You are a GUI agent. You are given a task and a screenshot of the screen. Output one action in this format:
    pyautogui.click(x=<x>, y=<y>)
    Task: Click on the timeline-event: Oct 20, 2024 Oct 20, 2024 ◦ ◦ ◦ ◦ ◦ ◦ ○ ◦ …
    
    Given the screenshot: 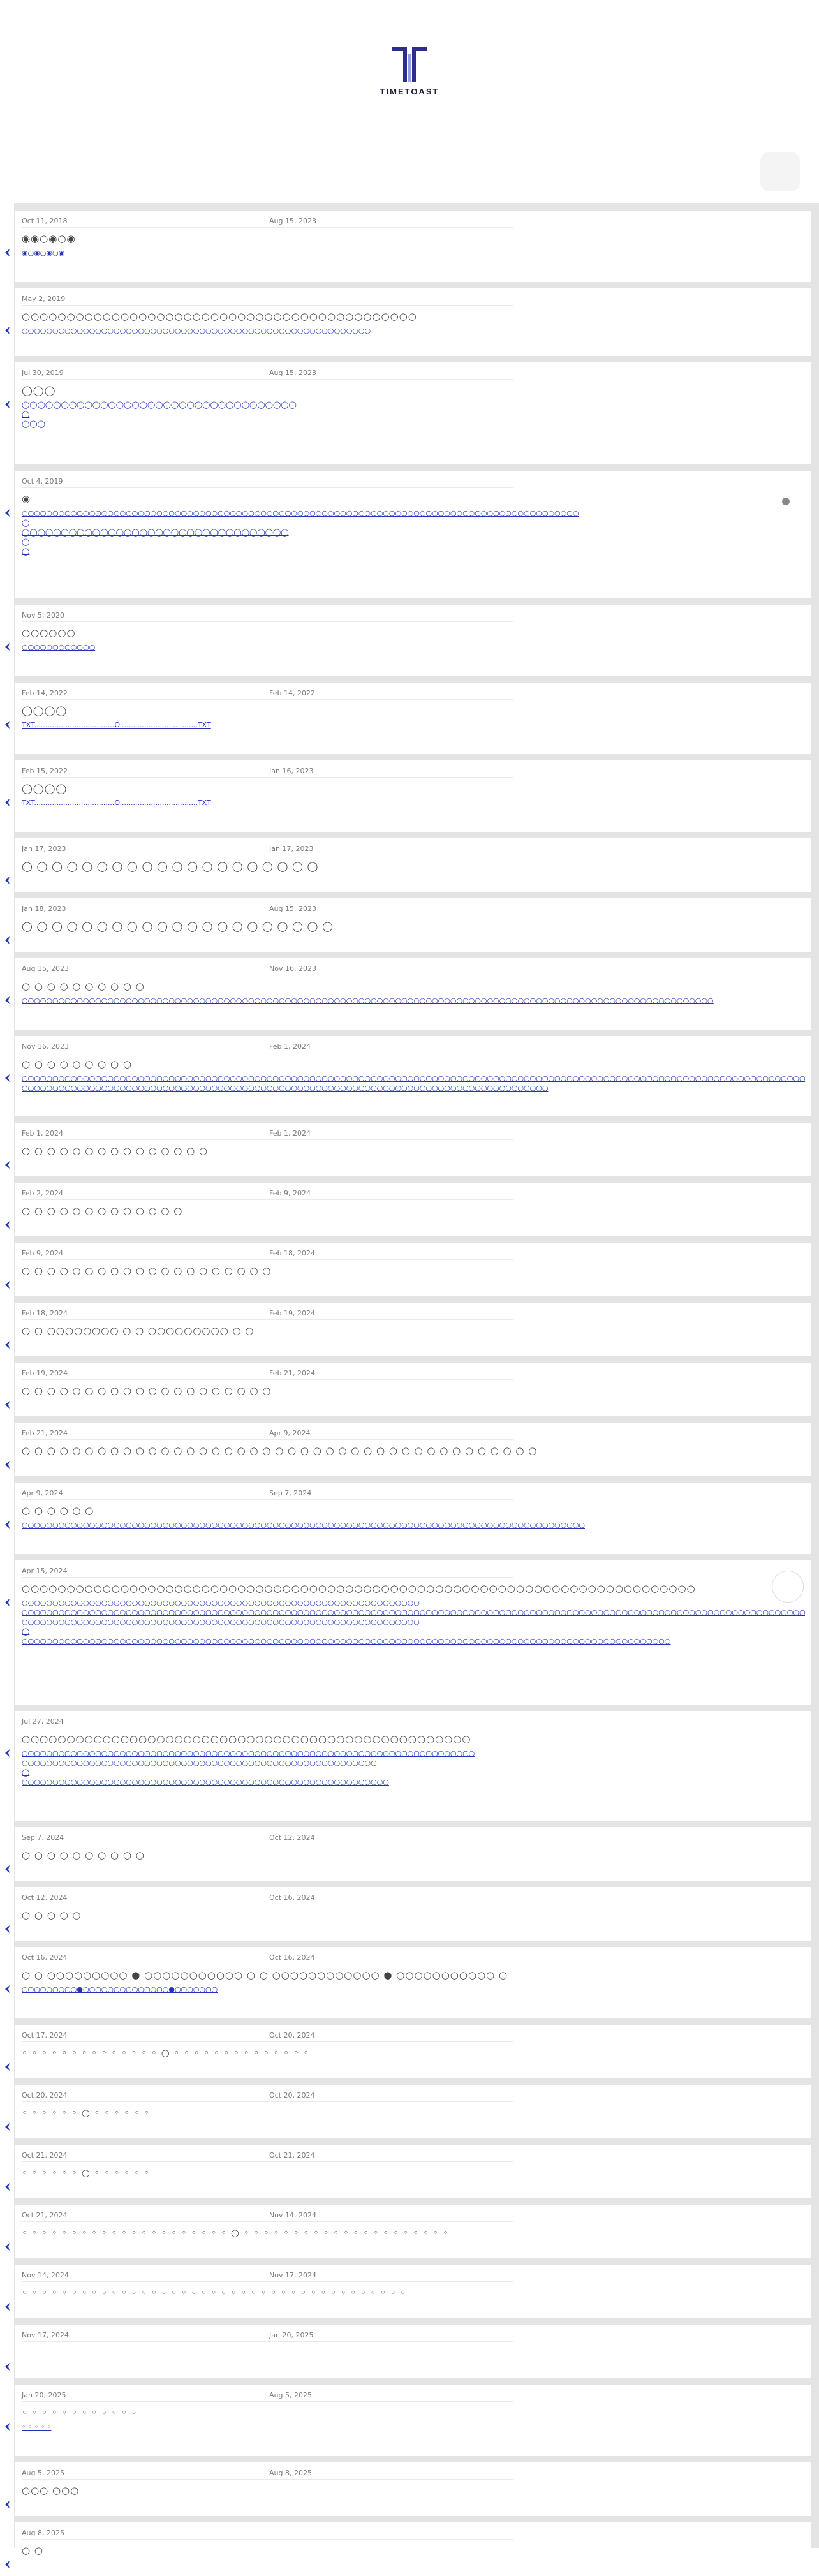 What is the action you would take?
    pyautogui.click(x=413, y=2111)
    